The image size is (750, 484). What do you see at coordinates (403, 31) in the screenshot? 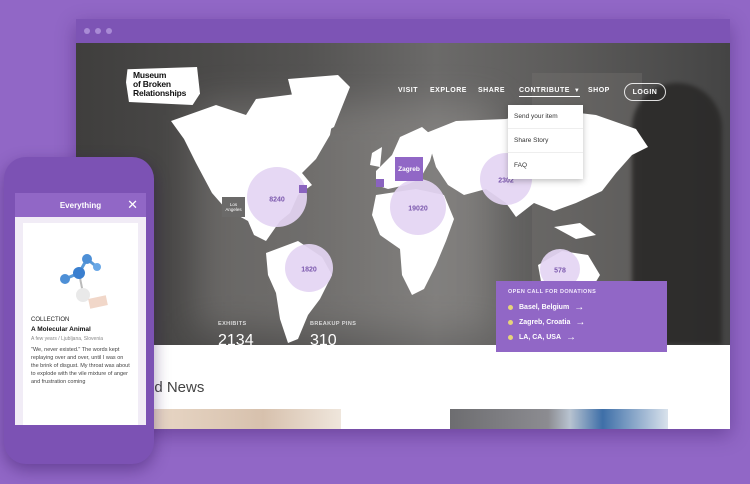
I see `browser-toolbar` at bounding box center [403, 31].